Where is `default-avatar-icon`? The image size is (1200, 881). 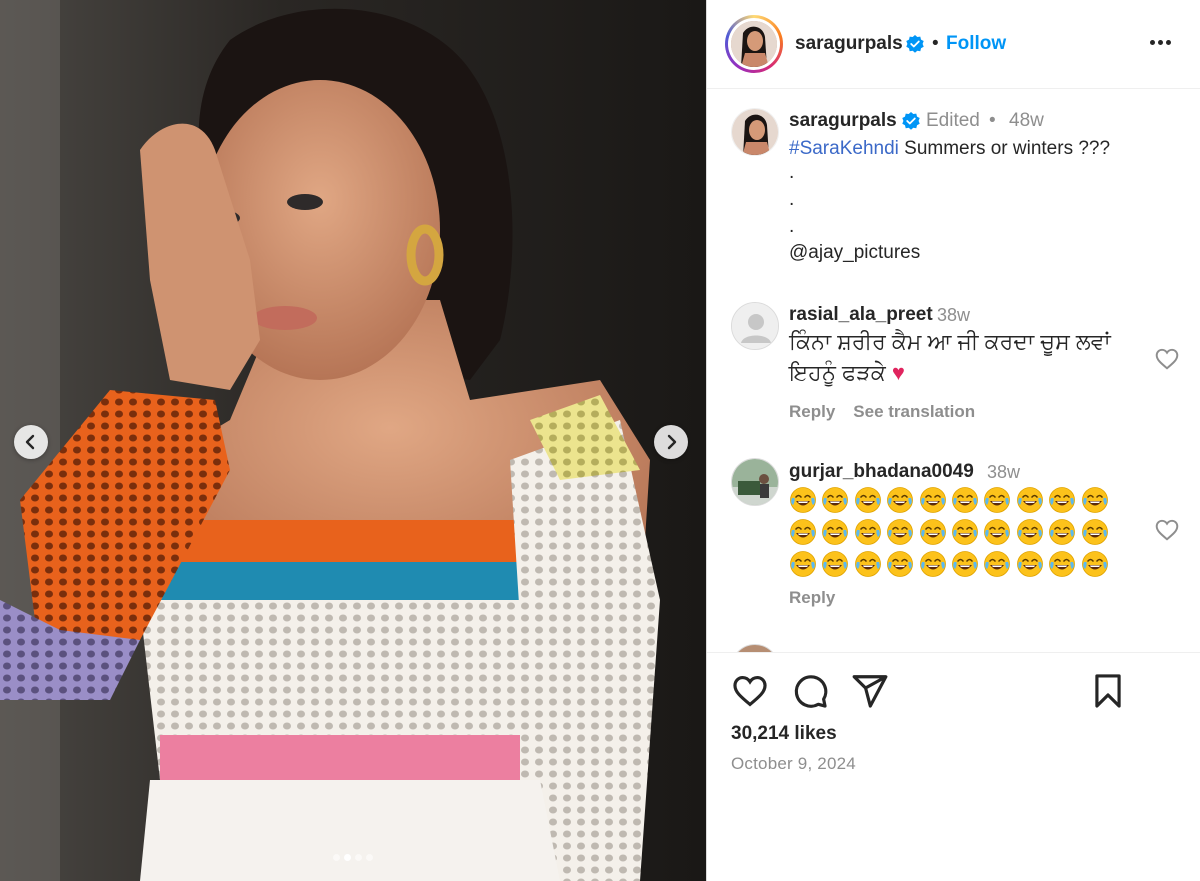
default-avatar-icon is located at coordinates (755, 326).